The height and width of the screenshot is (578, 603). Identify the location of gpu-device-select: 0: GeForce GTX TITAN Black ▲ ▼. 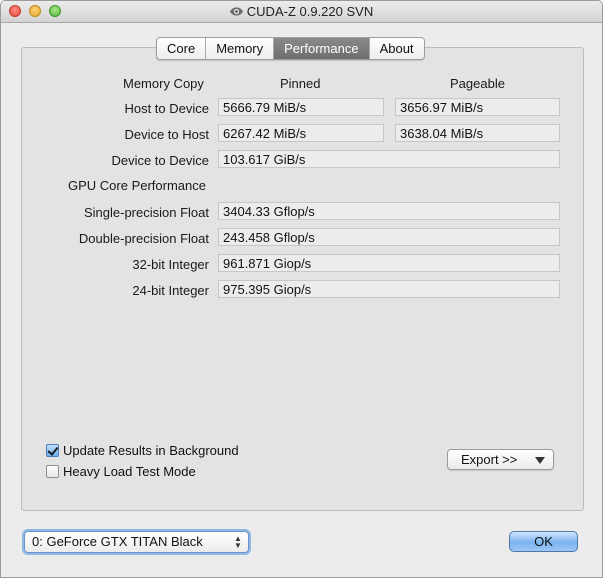
(136, 542).